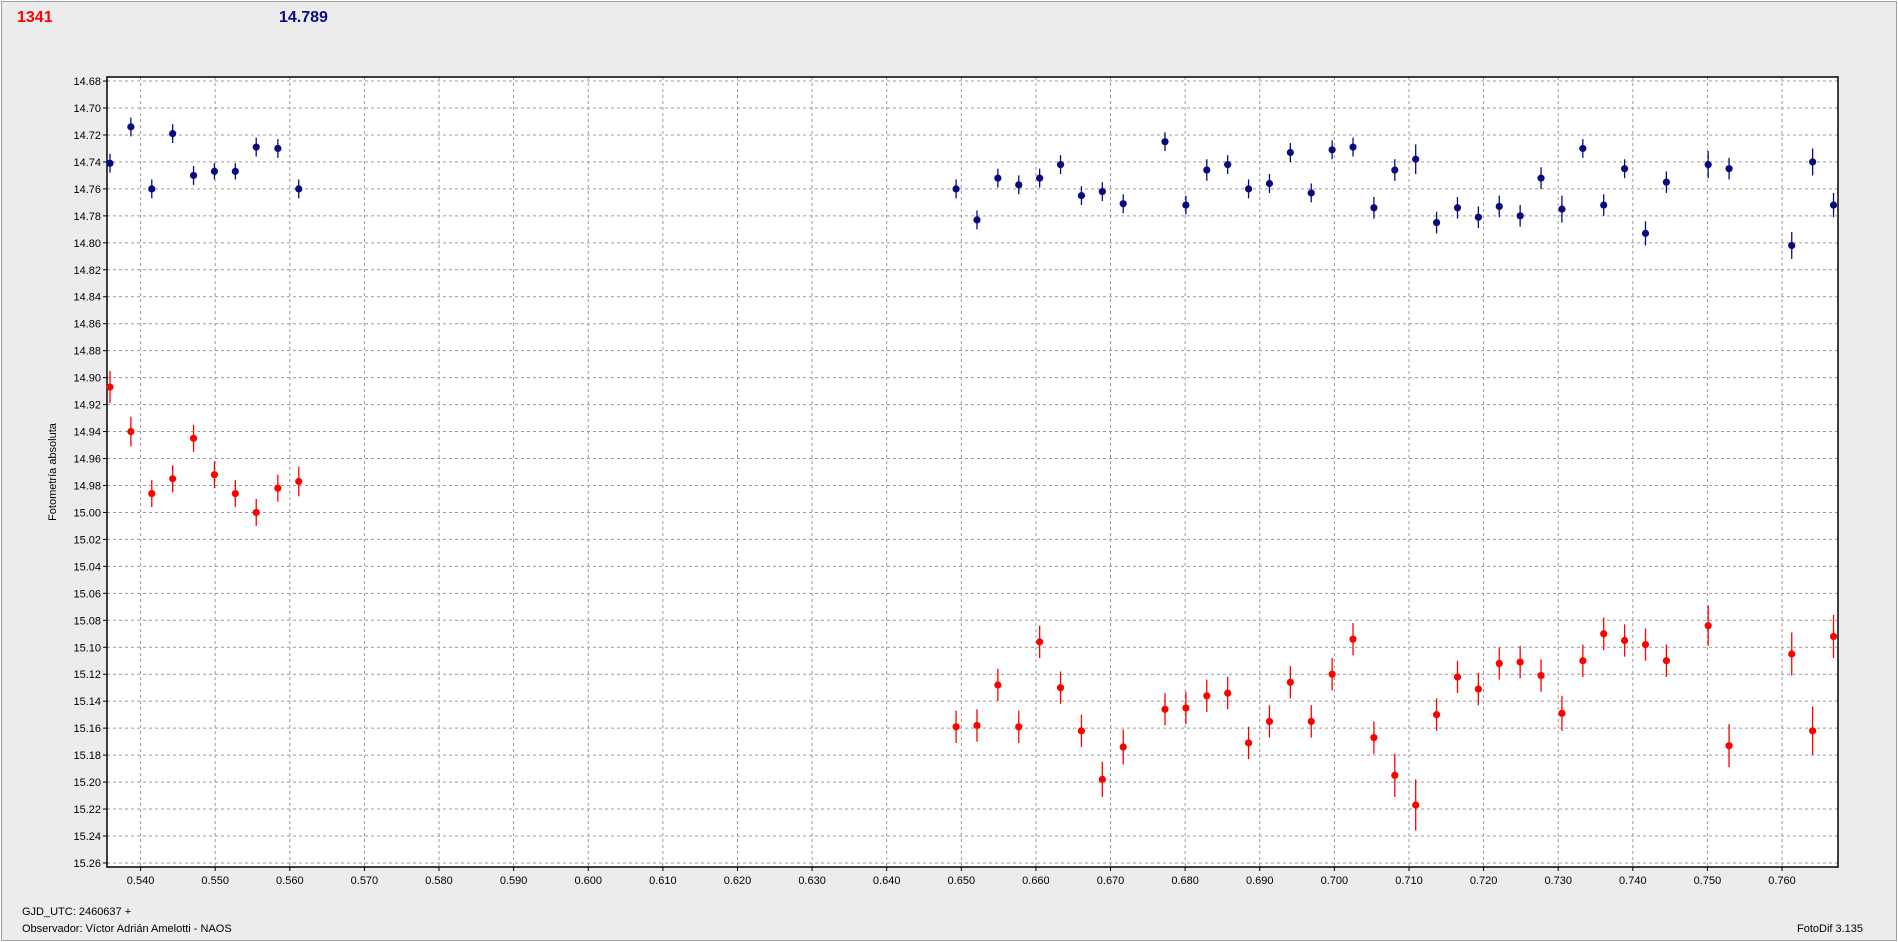  I want to click on x-tick-label: 0.650, so click(962, 881).